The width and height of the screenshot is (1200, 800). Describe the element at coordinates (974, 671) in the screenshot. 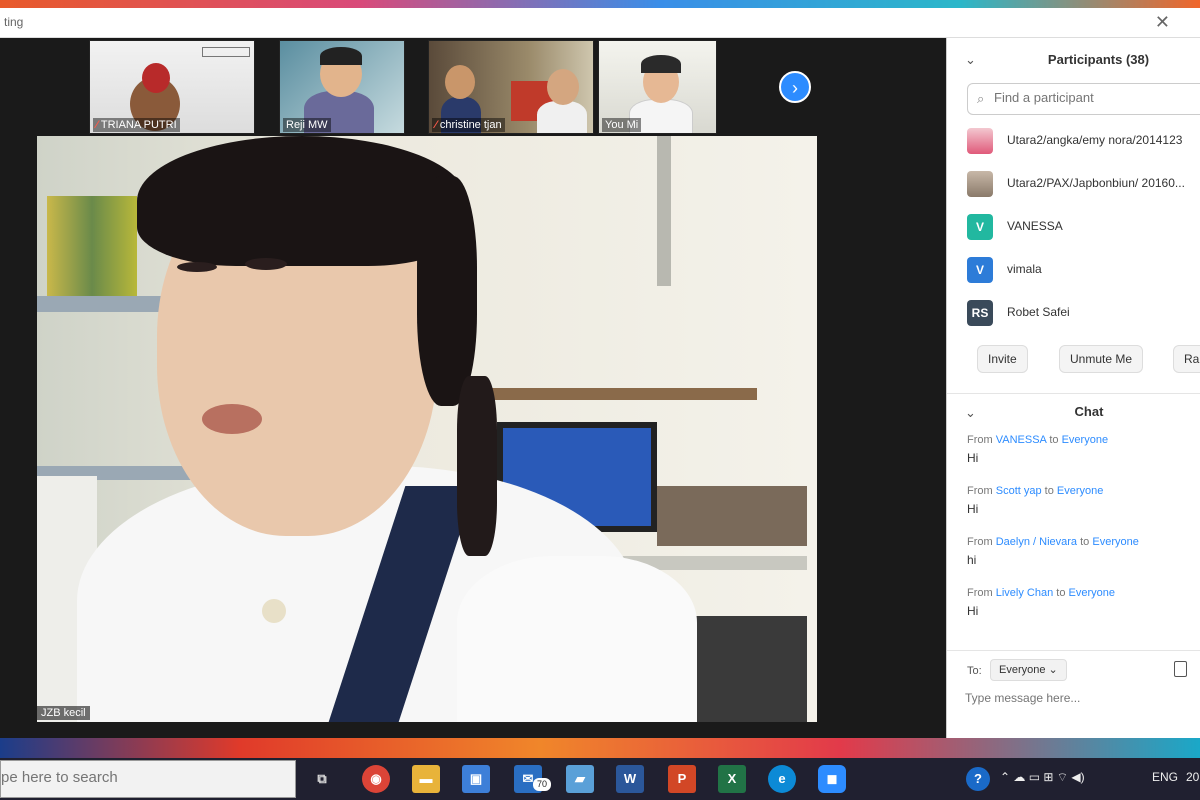

I see `to-label: To:` at that location.